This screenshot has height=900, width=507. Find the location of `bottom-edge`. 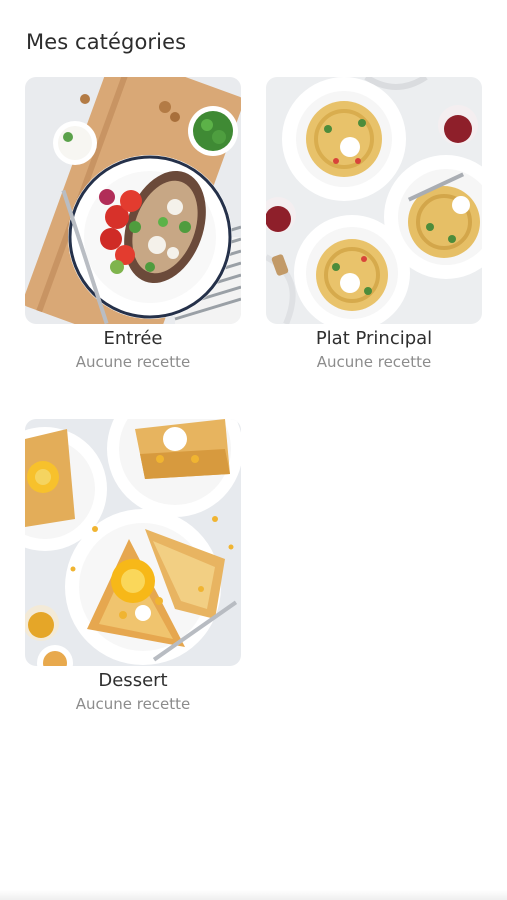

bottom-edge is located at coordinates (253, 895).